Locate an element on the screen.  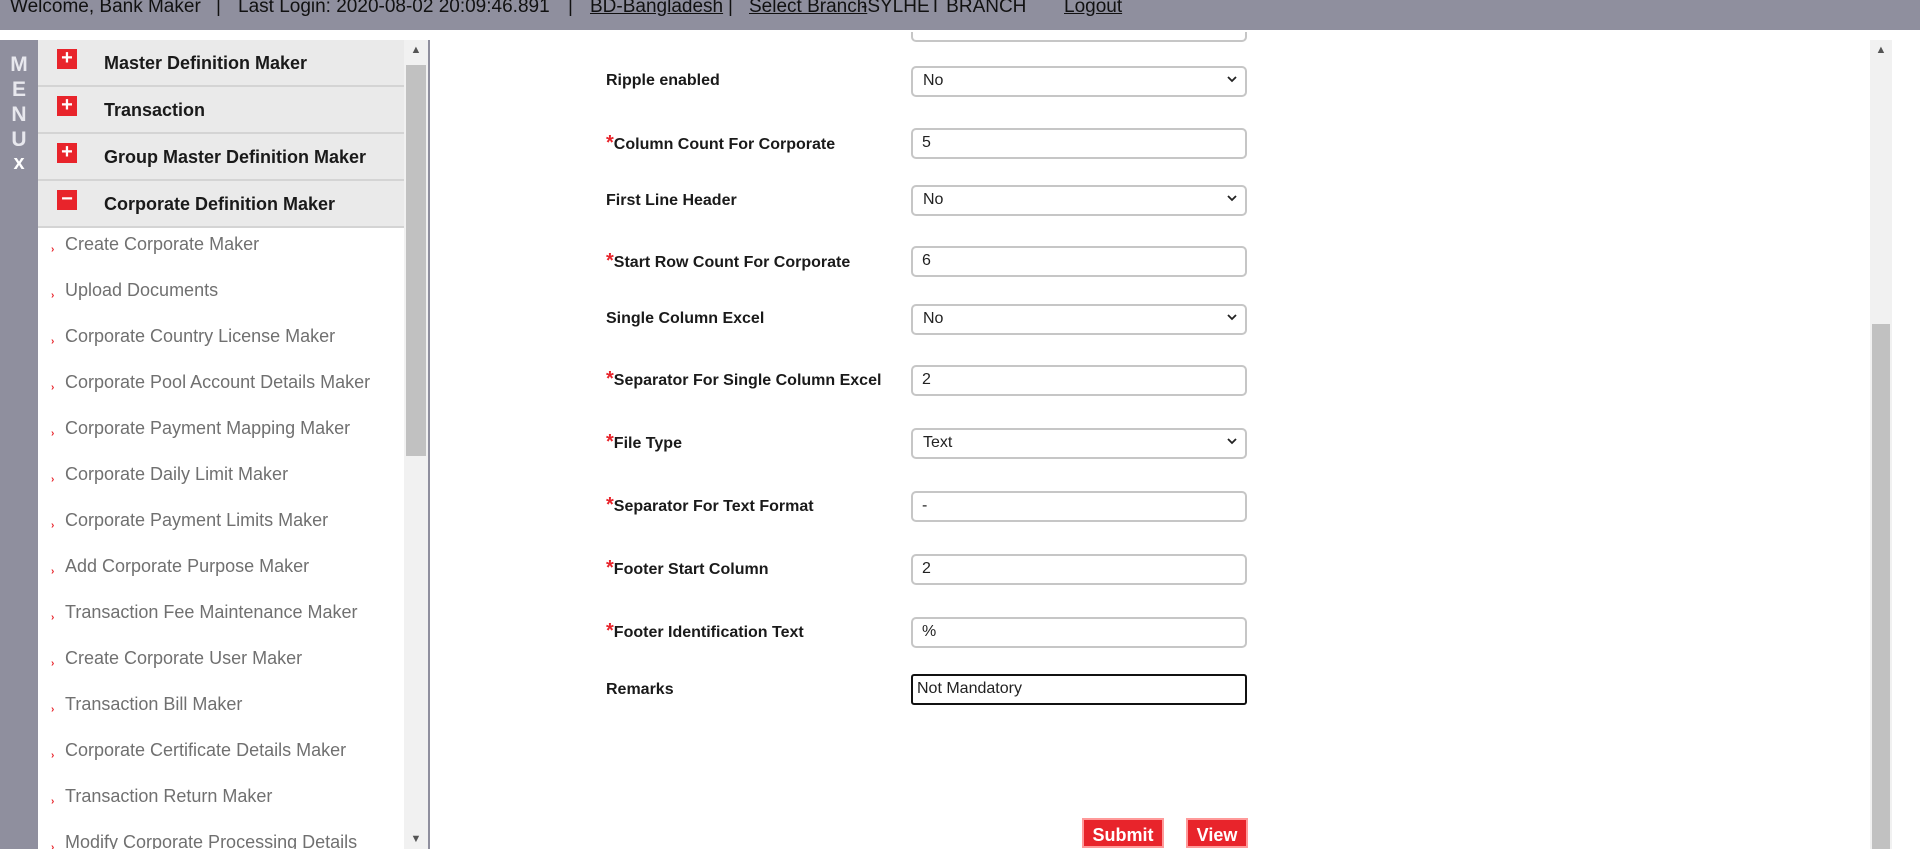
menu-item-upload-documents: › Upload Documents is located at coordinates (221, 300).